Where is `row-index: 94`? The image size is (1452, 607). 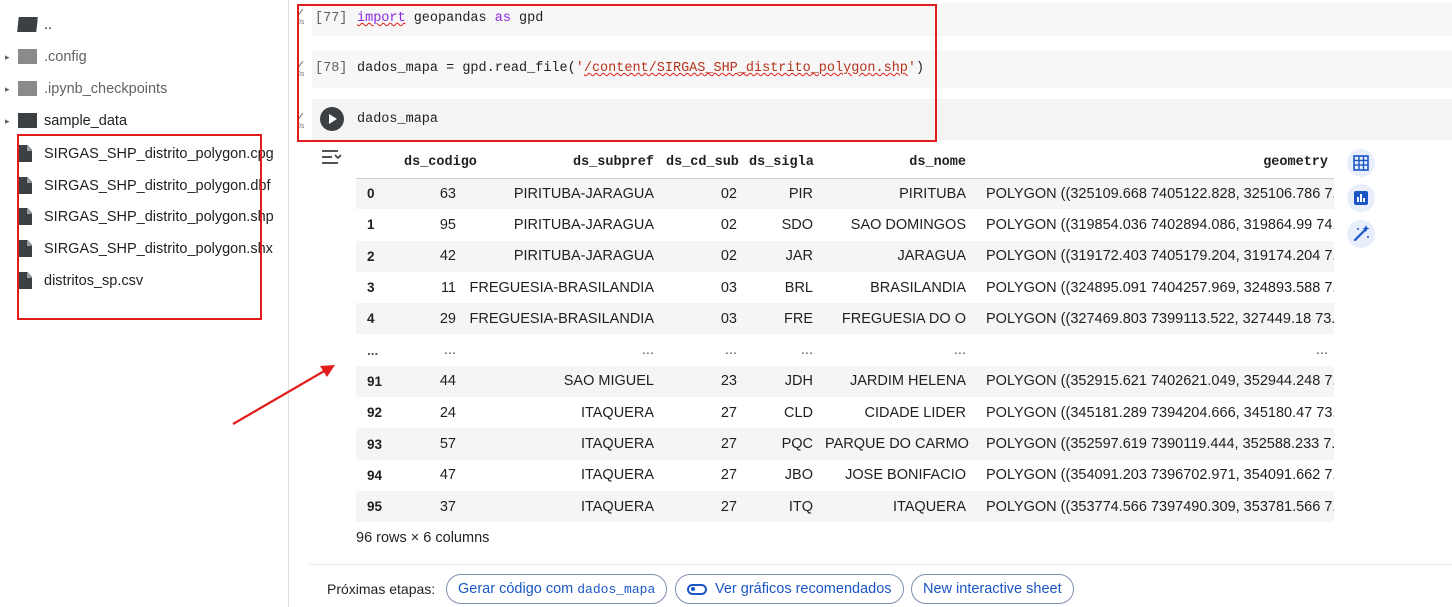
row-index: 94 is located at coordinates (375, 475).